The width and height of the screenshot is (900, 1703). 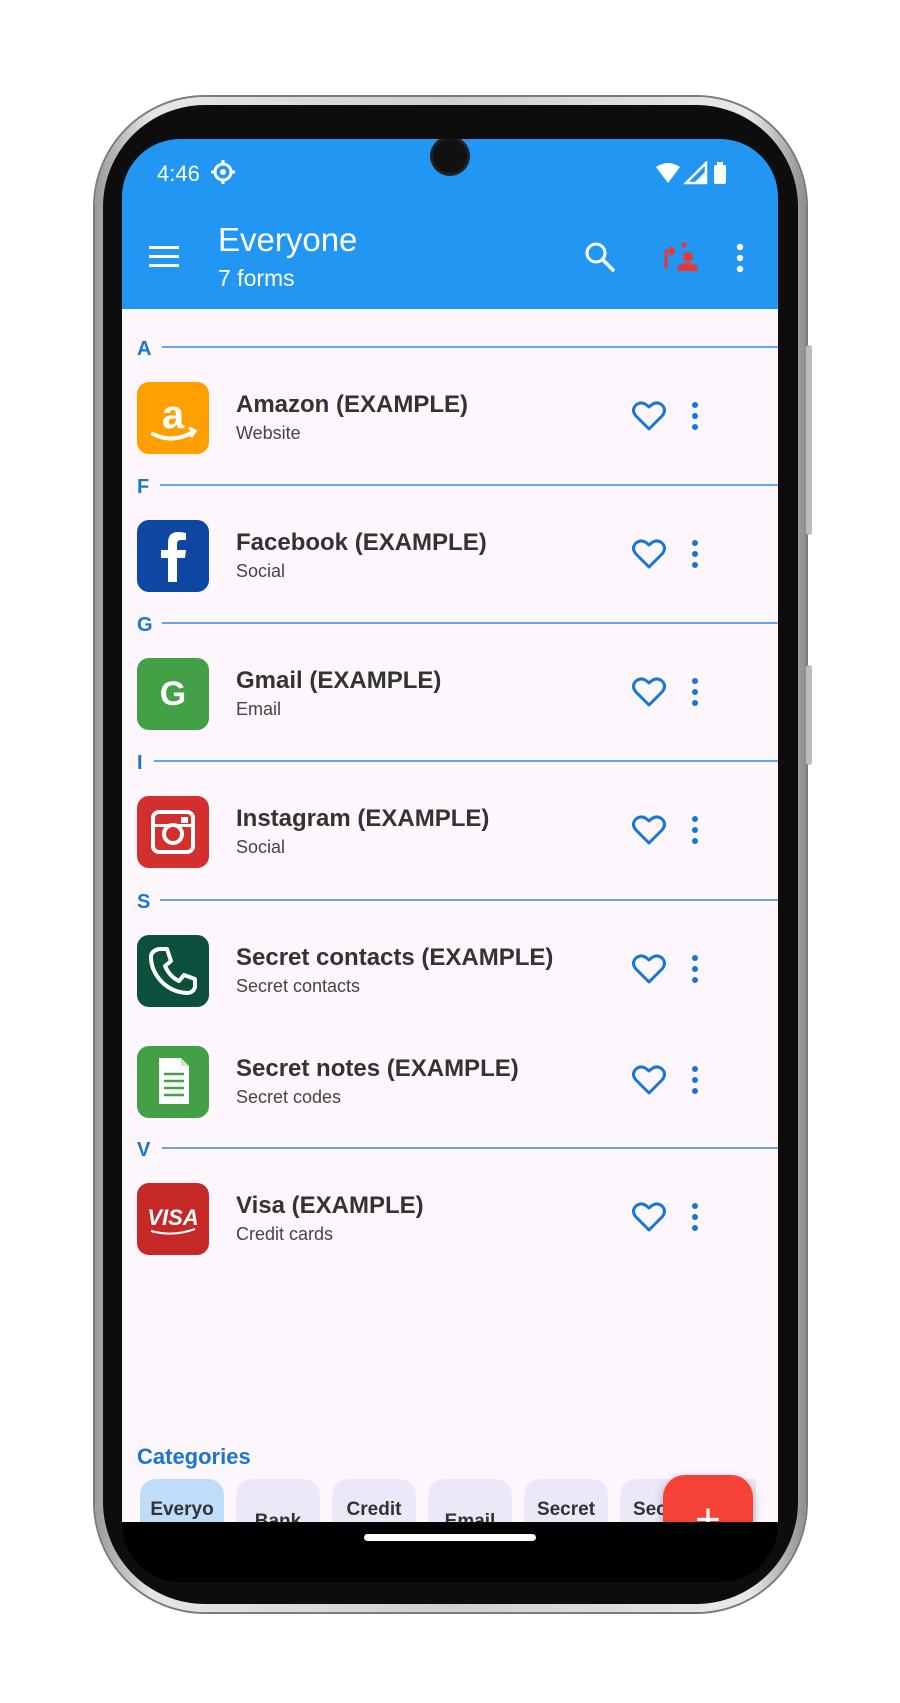 What do you see at coordinates (173, 971) in the screenshot?
I see `phone-icon` at bounding box center [173, 971].